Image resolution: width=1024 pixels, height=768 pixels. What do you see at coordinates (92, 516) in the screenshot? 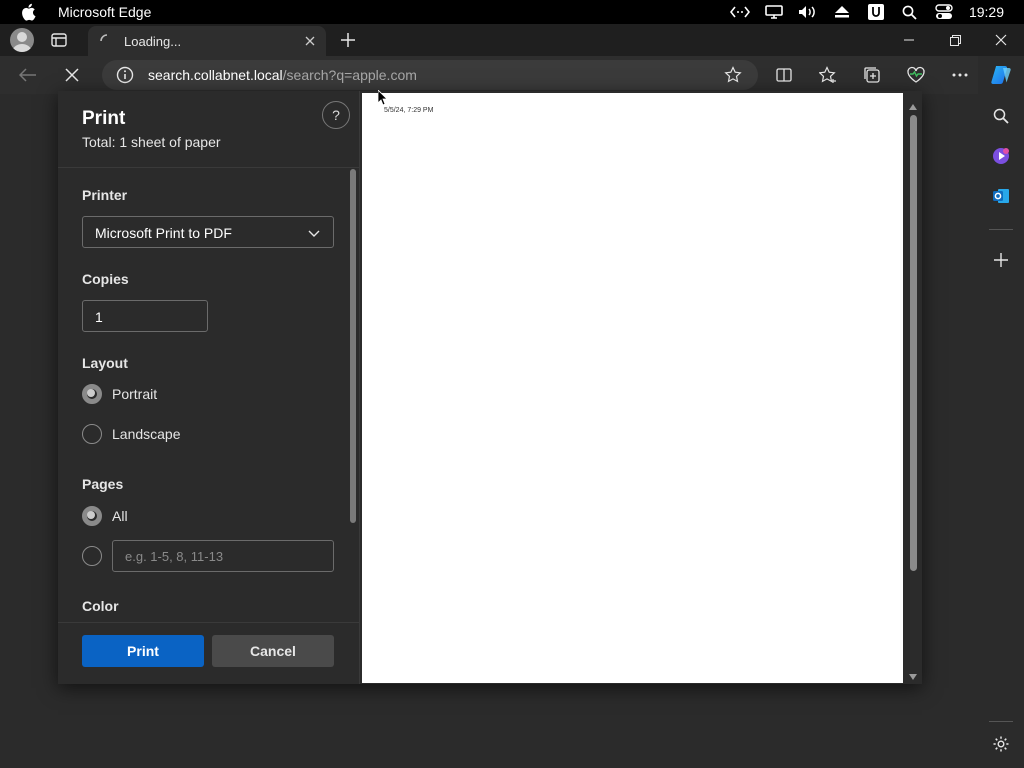
I see `pages-all-radio` at bounding box center [92, 516].